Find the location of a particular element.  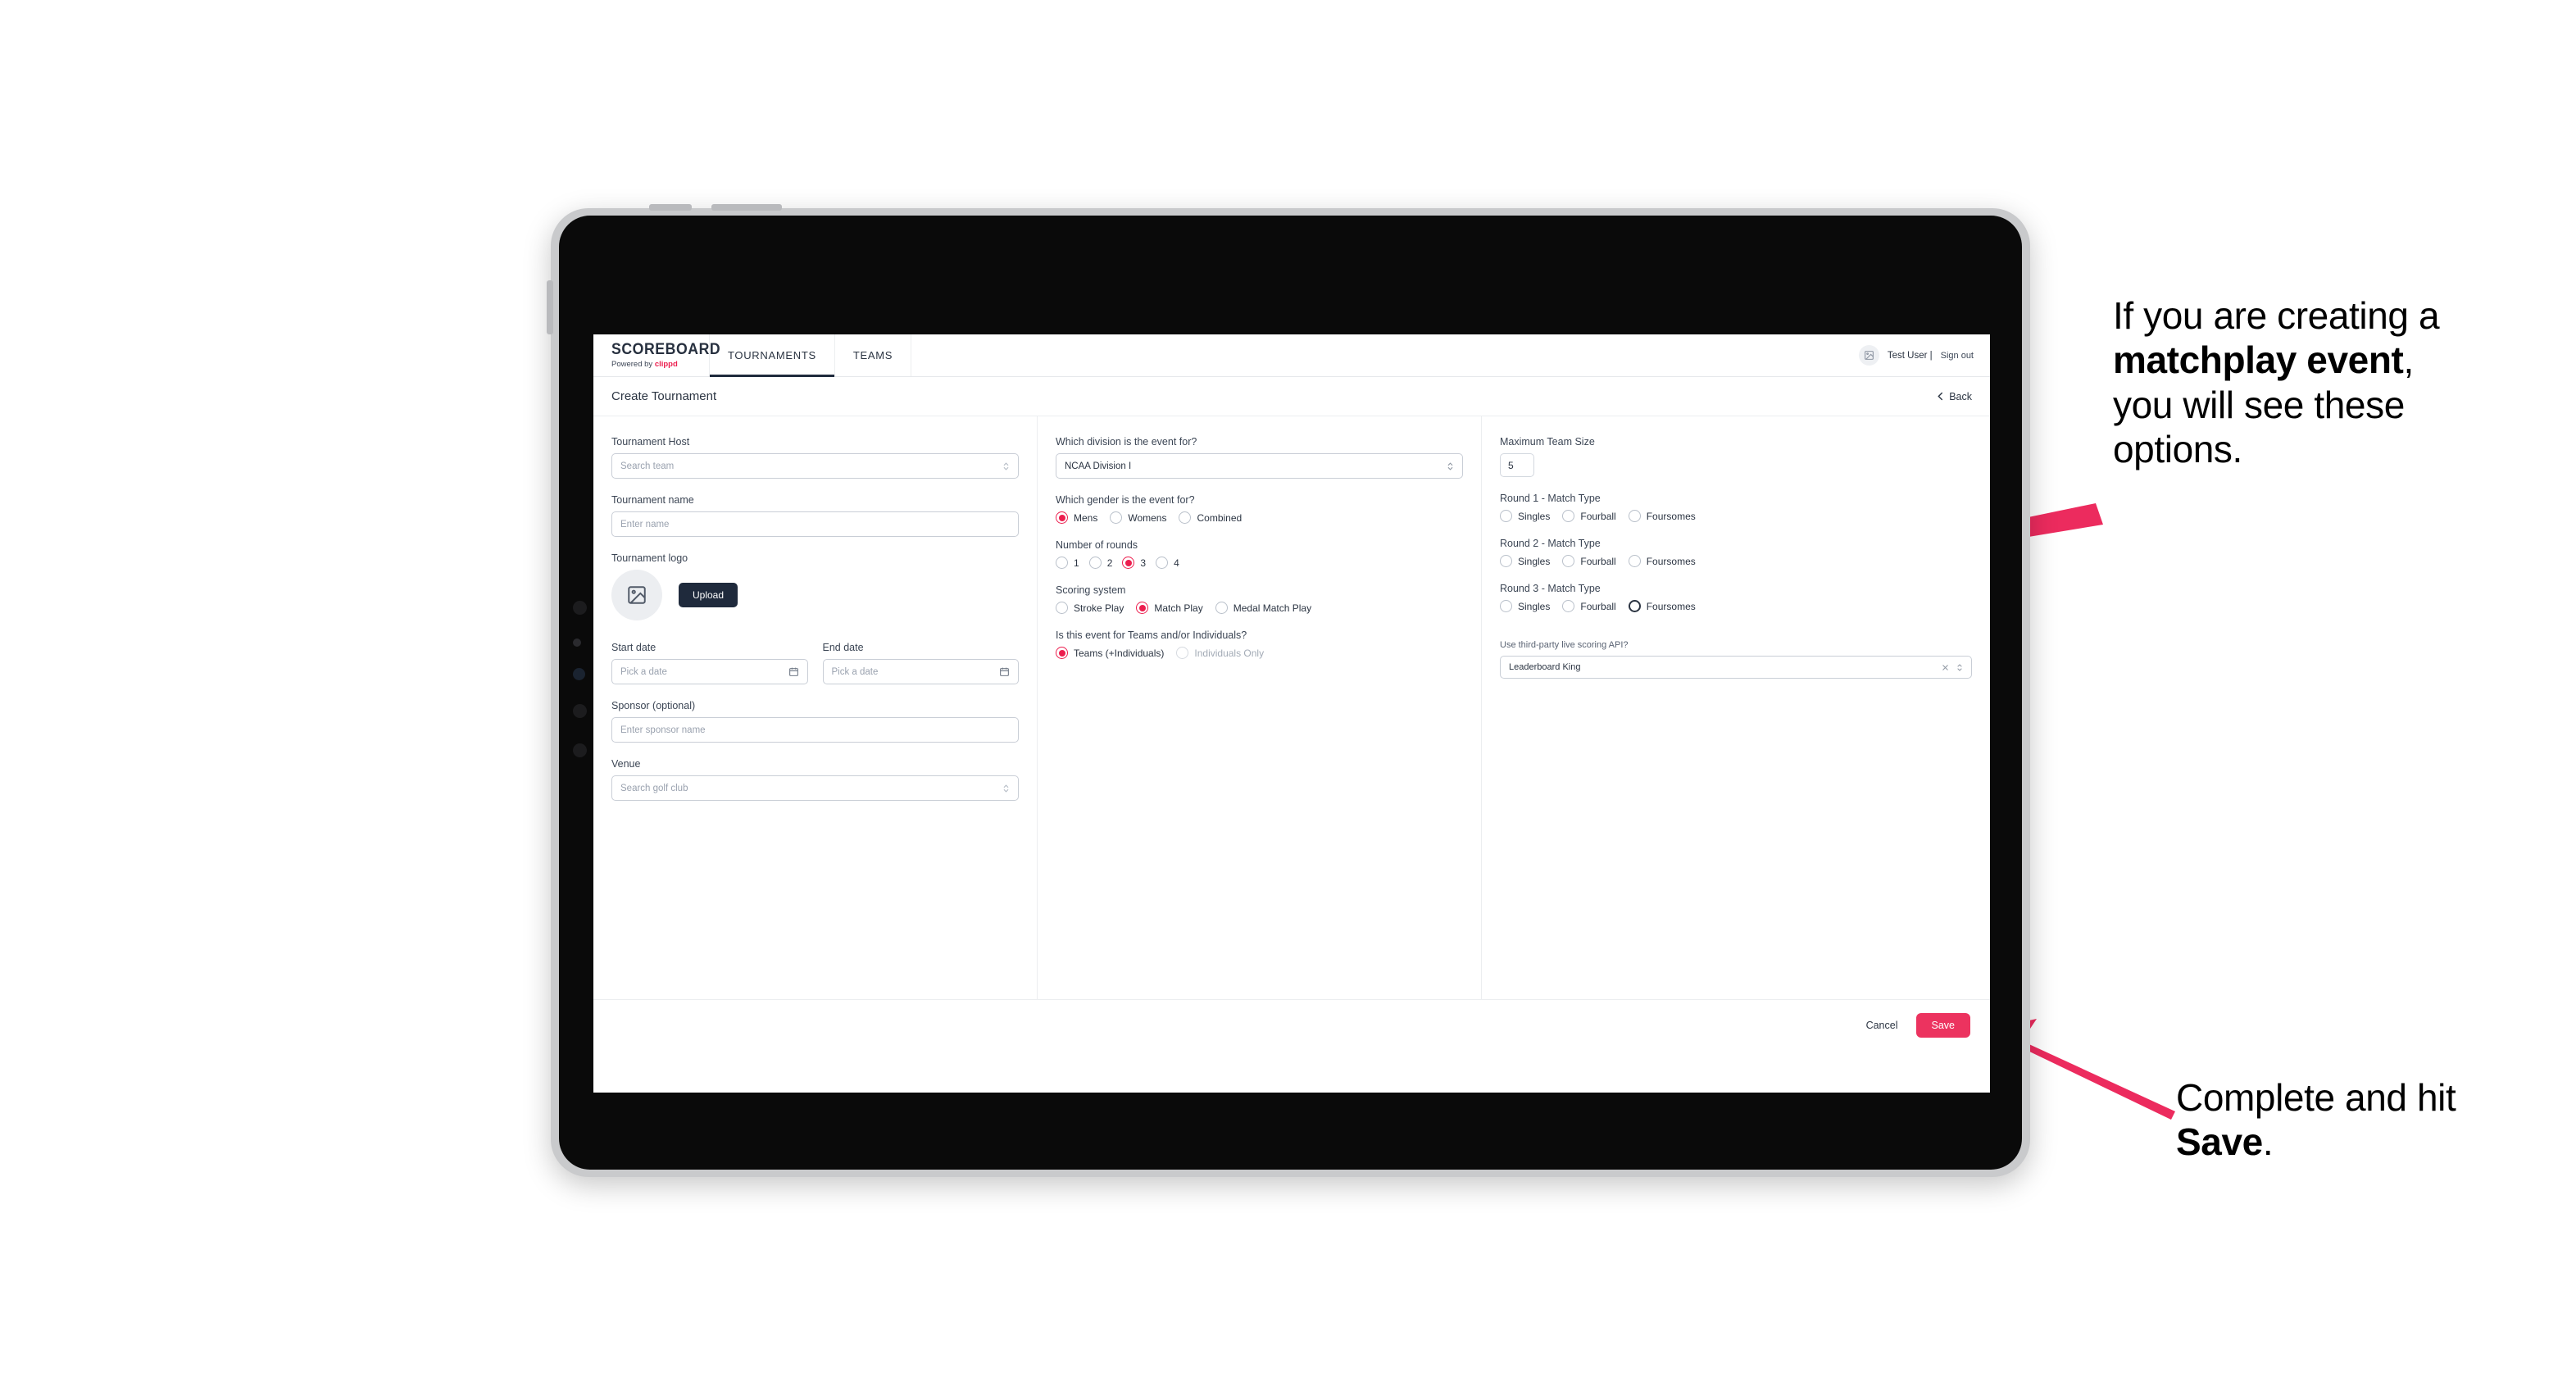

round3-option-singles-label: Singles is located at coordinates (1534, 606).